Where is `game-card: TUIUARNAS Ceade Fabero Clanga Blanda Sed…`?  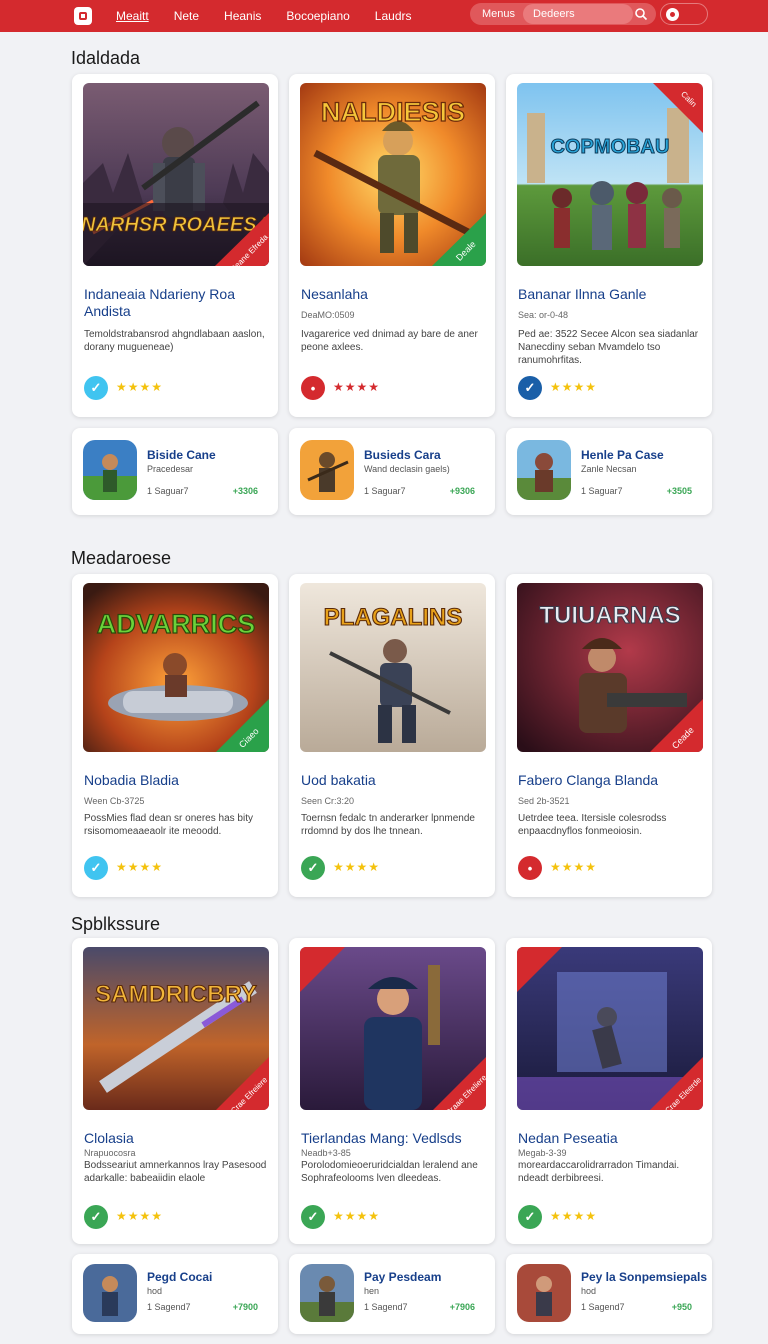 game-card: TUIUARNAS Ceade Fabero Clanga Blanda Sed… is located at coordinates (609, 735).